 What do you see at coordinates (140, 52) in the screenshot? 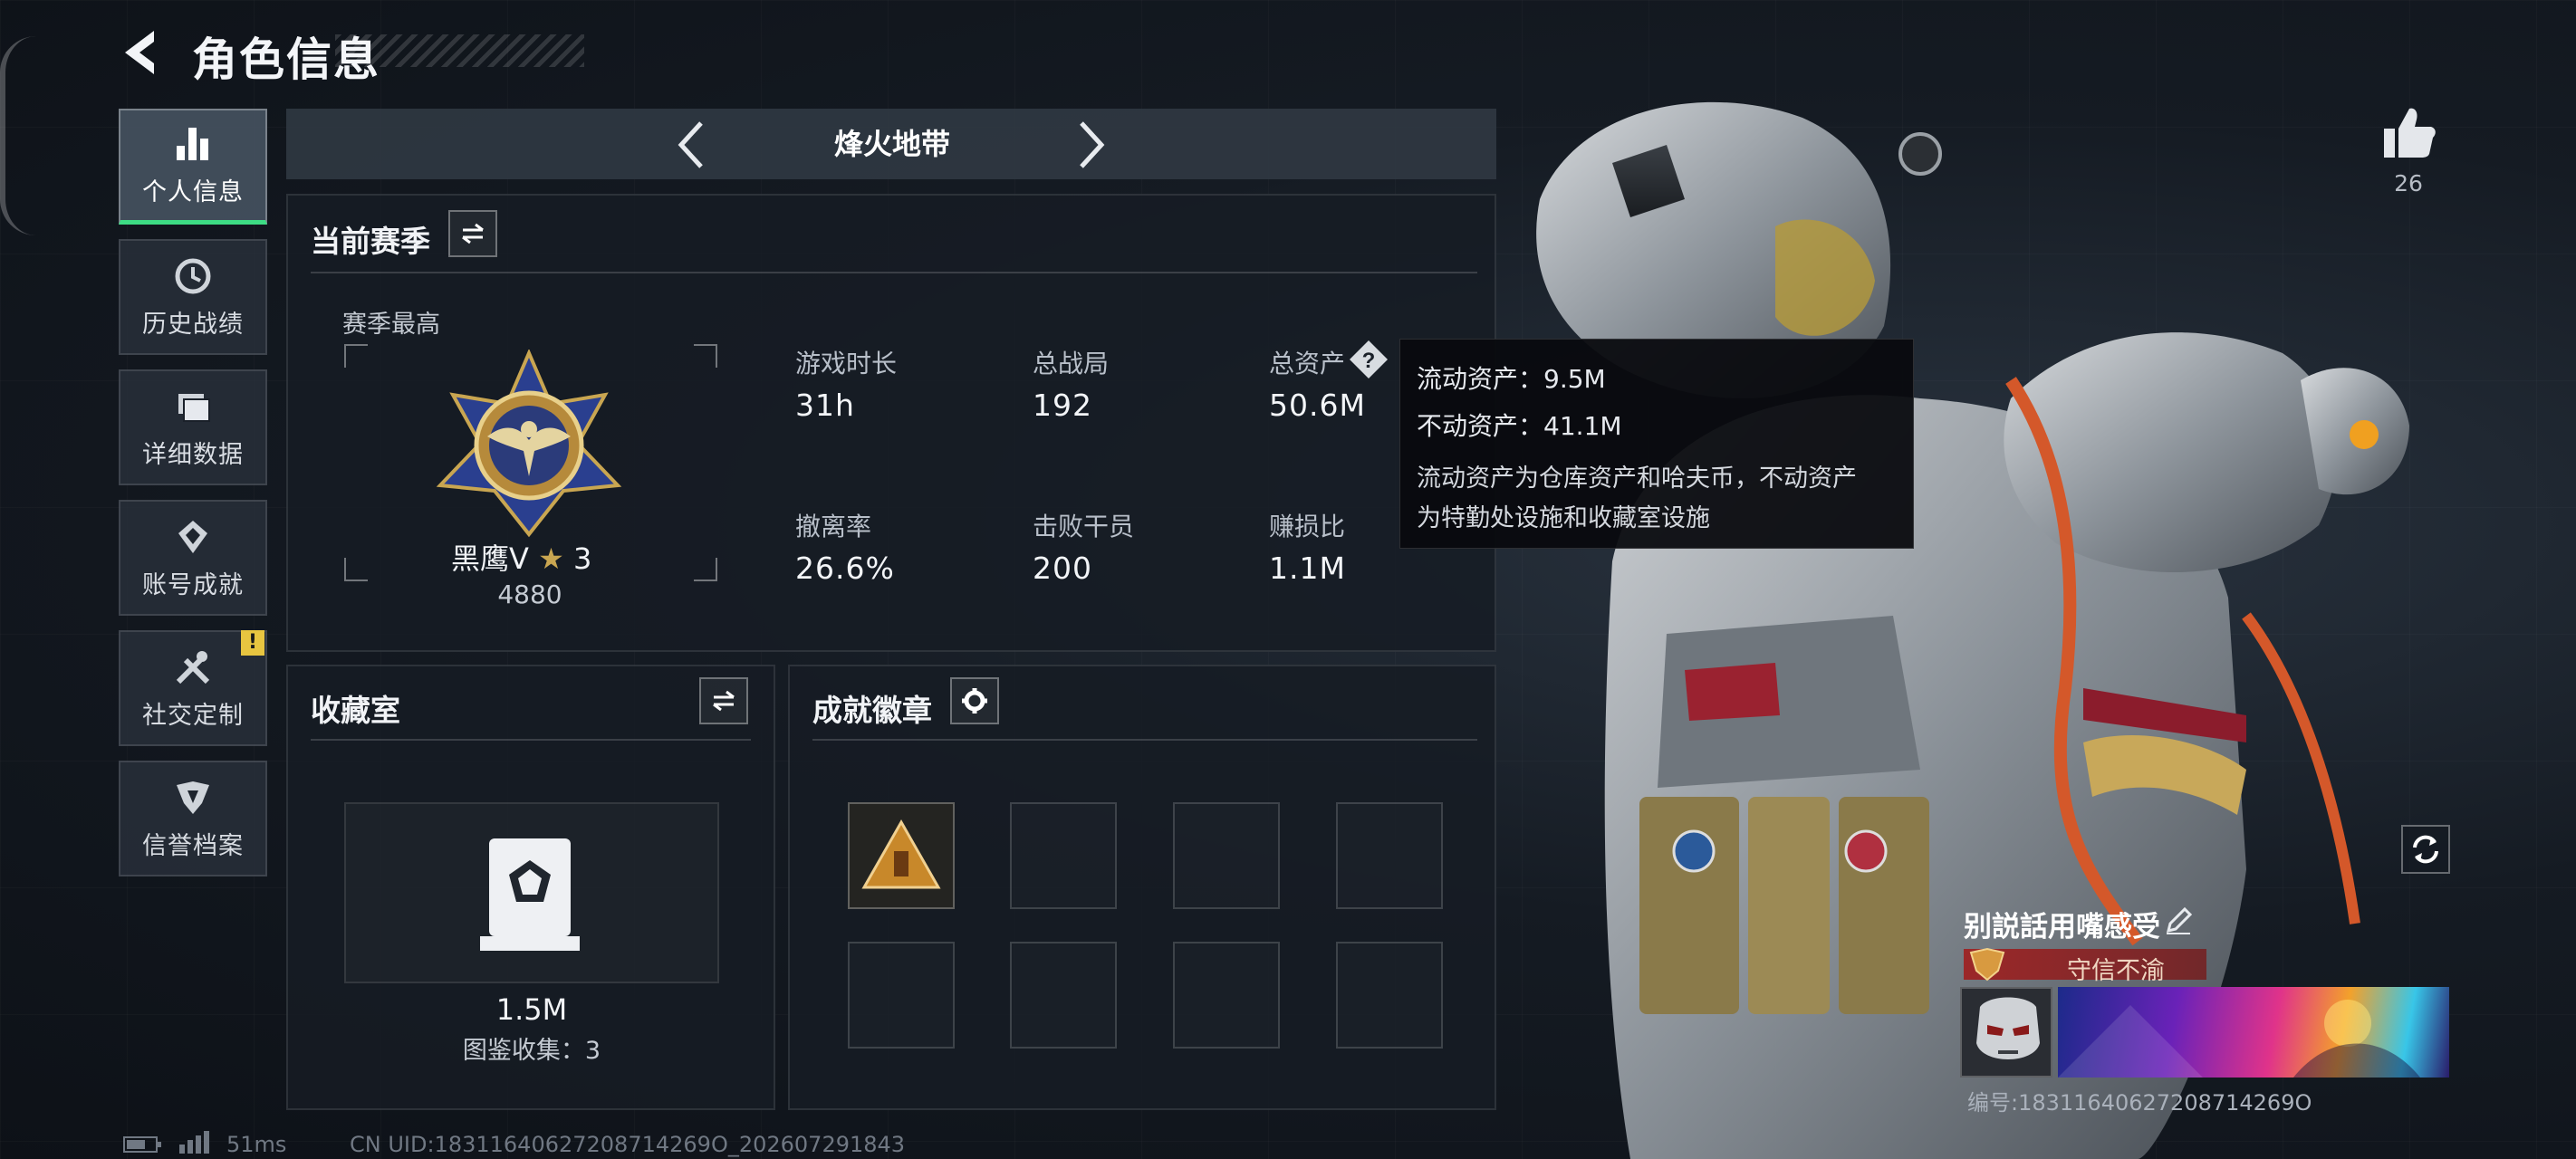
I see `back-button` at bounding box center [140, 52].